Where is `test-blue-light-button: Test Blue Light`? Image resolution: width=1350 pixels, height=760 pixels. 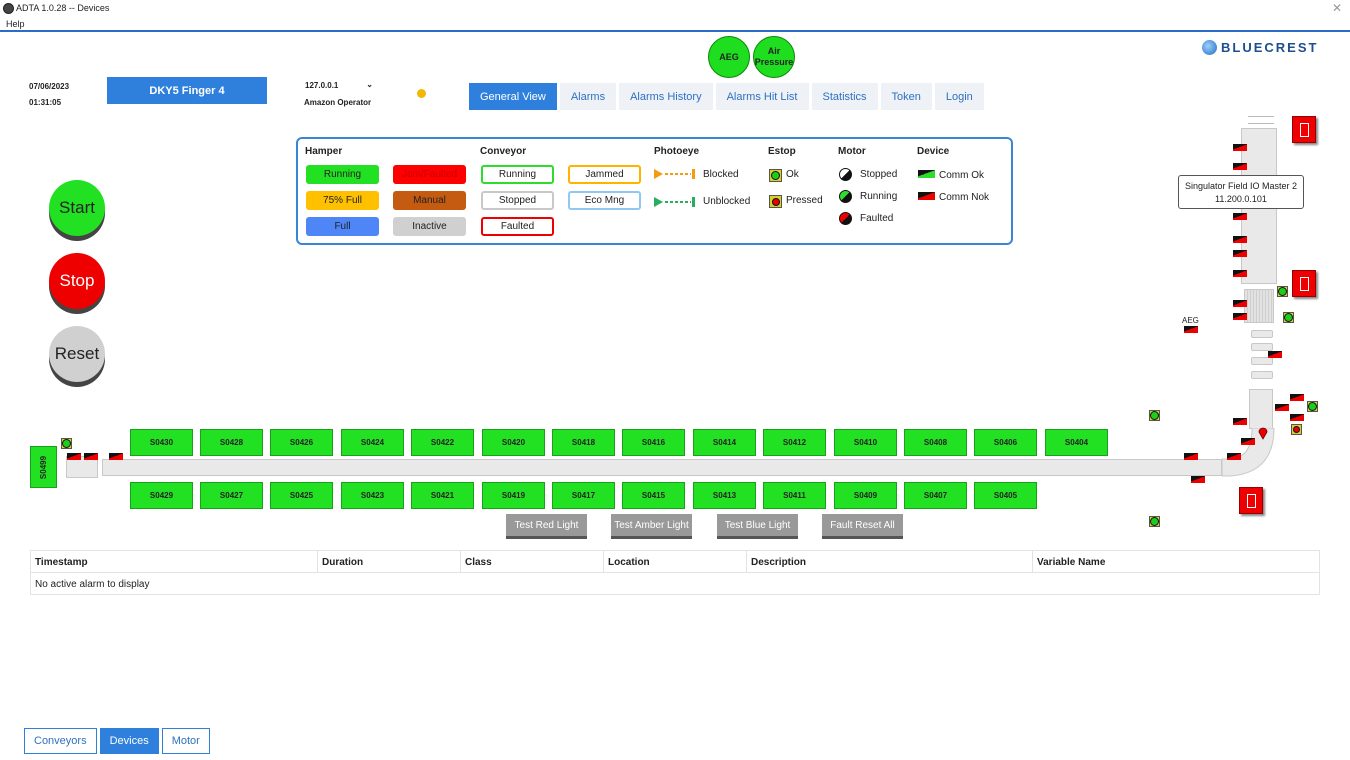 test-blue-light-button: Test Blue Light is located at coordinates (757, 525).